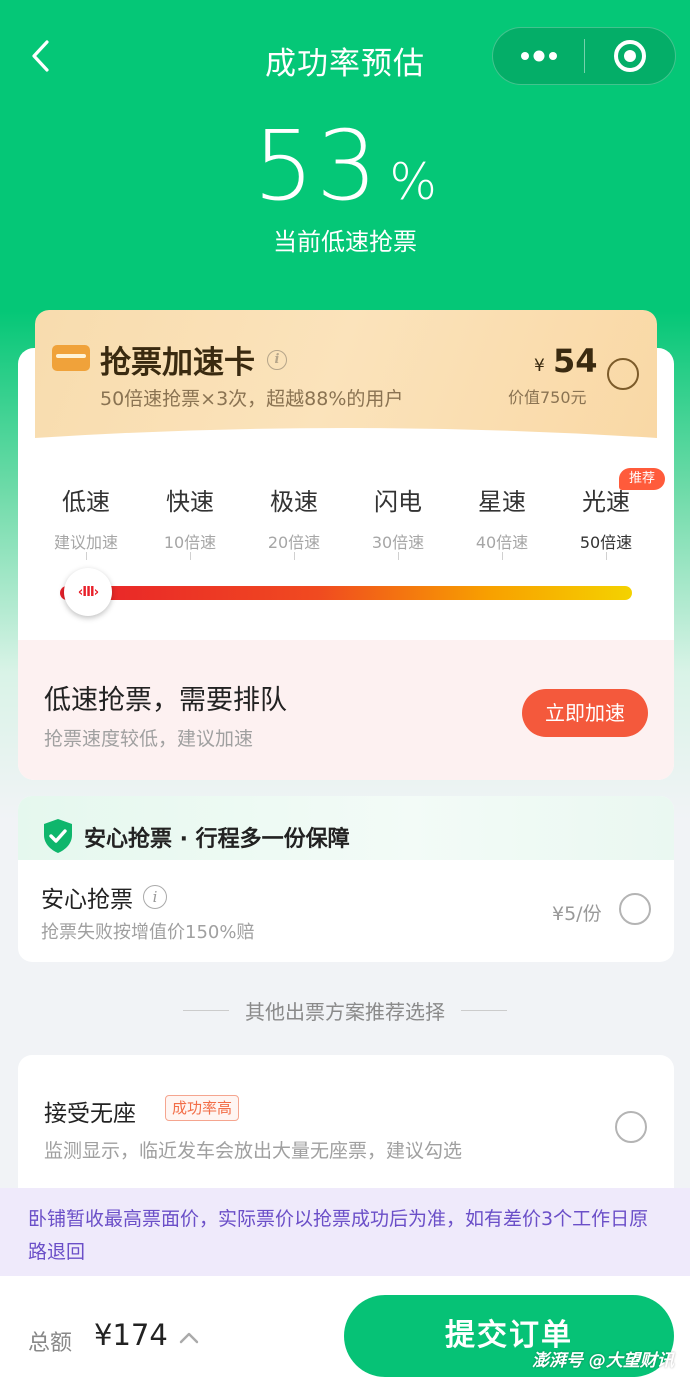  What do you see at coordinates (294, 522) in the screenshot?
I see `speed-level-extreme: 极速 20倍速` at bounding box center [294, 522].